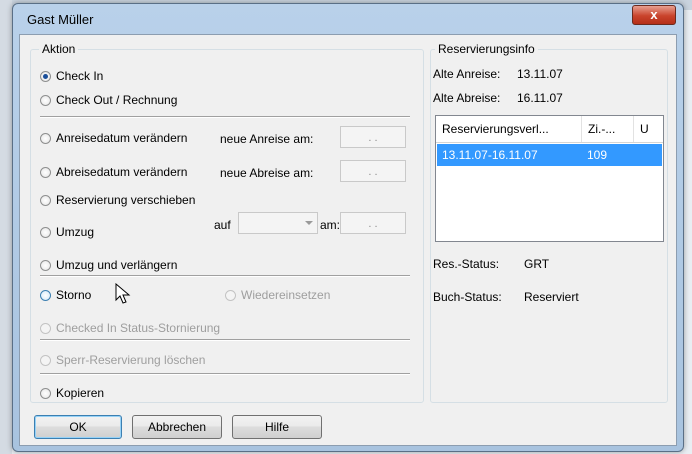  What do you see at coordinates (74, 295) in the screenshot?
I see `radio-label: Storno` at bounding box center [74, 295].